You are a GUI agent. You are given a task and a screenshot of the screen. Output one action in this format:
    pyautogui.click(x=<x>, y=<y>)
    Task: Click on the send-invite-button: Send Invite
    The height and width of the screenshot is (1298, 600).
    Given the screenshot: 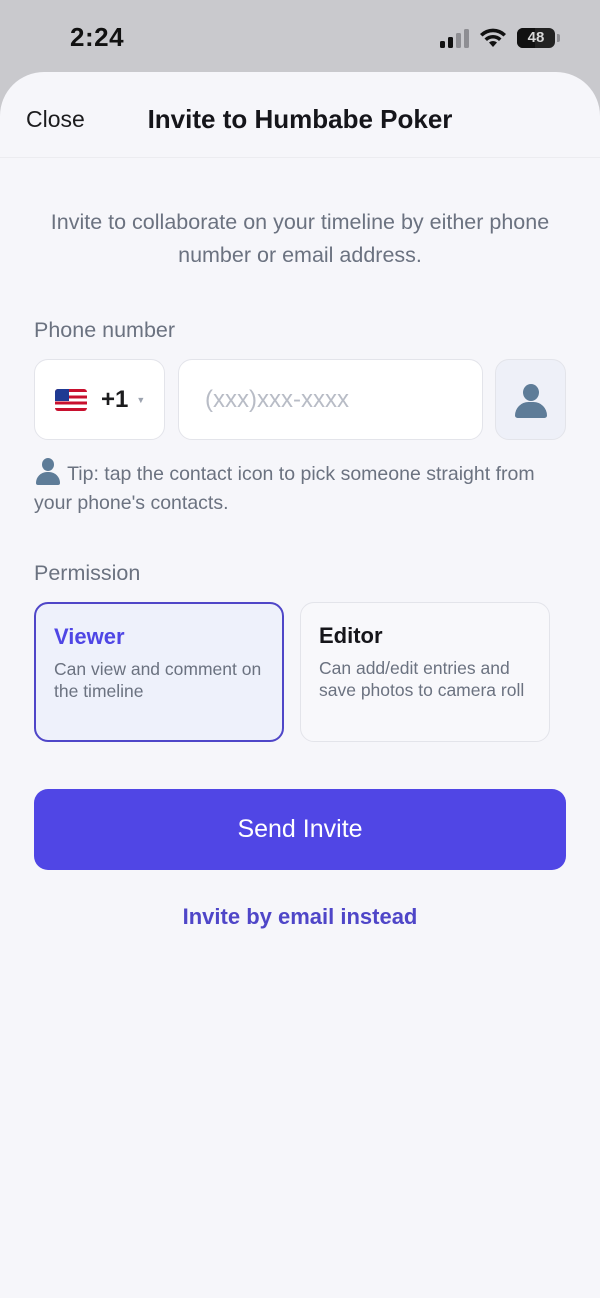 What is the action you would take?
    pyautogui.click(x=300, y=829)
    